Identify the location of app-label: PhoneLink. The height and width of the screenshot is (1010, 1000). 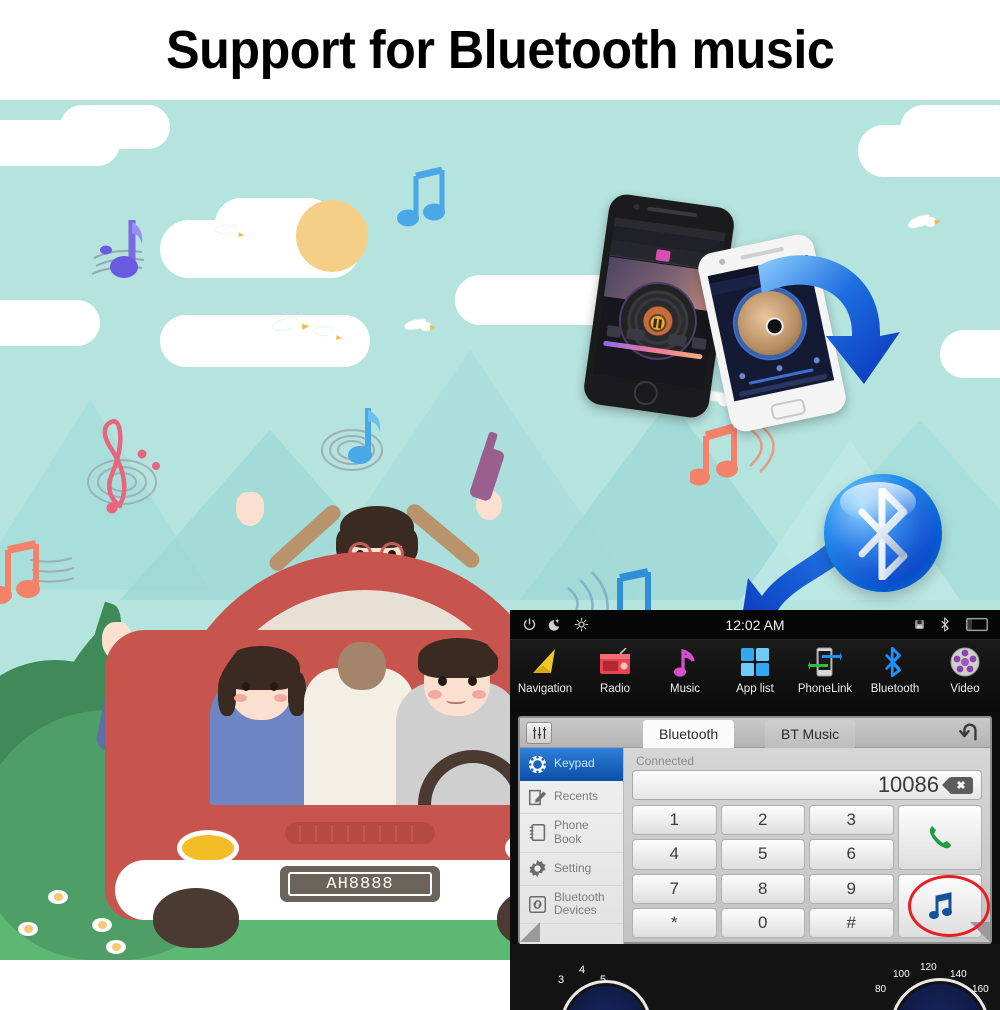
(825, 689).